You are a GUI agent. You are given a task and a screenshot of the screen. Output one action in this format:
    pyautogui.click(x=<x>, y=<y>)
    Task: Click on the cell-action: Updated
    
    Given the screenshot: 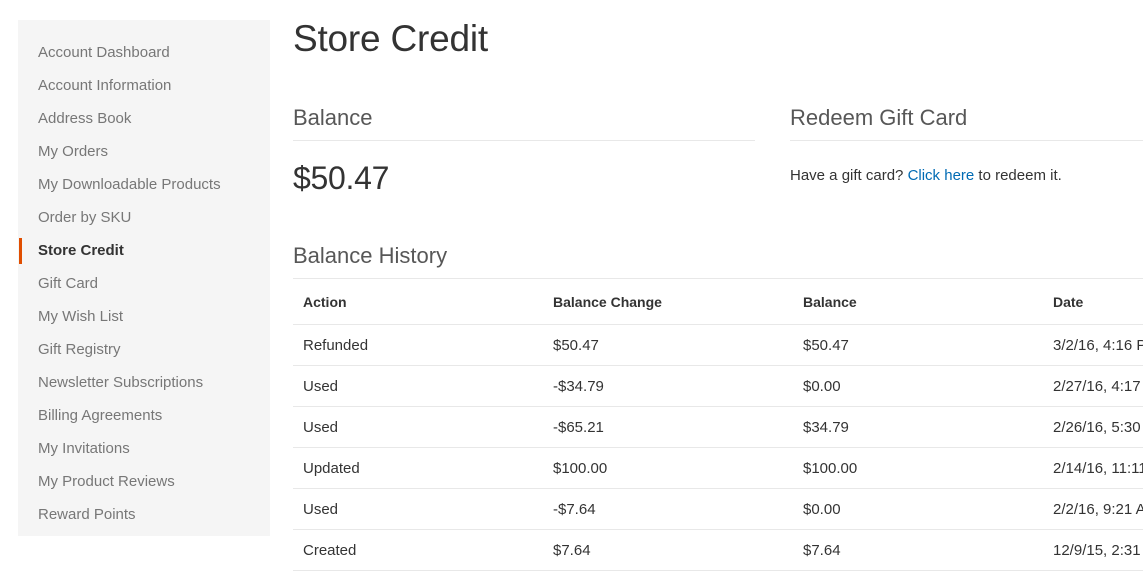 What is the action you would take?
    pyautogui.click(x=418, y=468)
    